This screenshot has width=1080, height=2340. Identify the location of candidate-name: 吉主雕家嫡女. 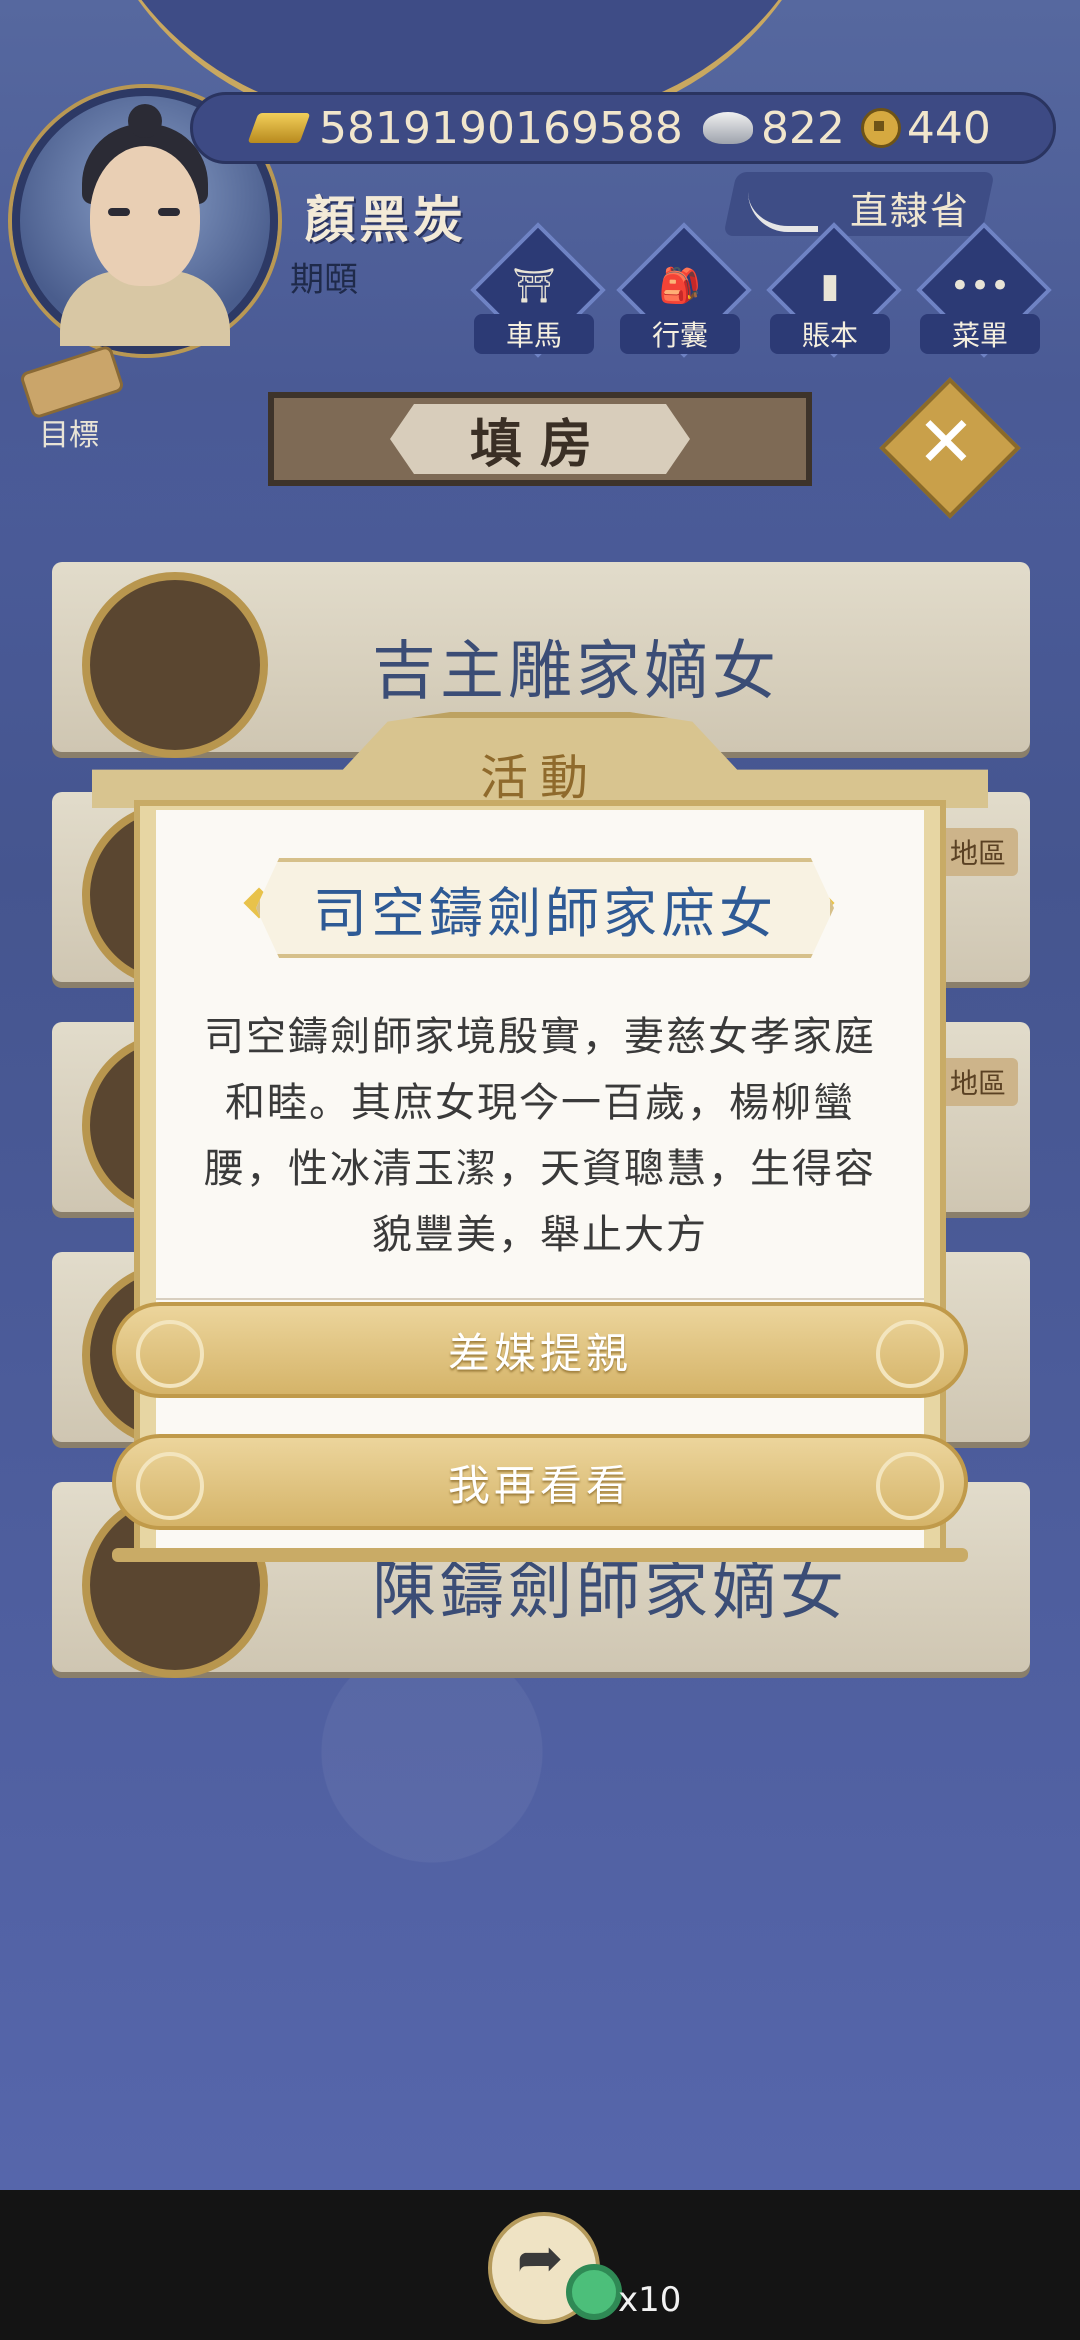
(576, 672).